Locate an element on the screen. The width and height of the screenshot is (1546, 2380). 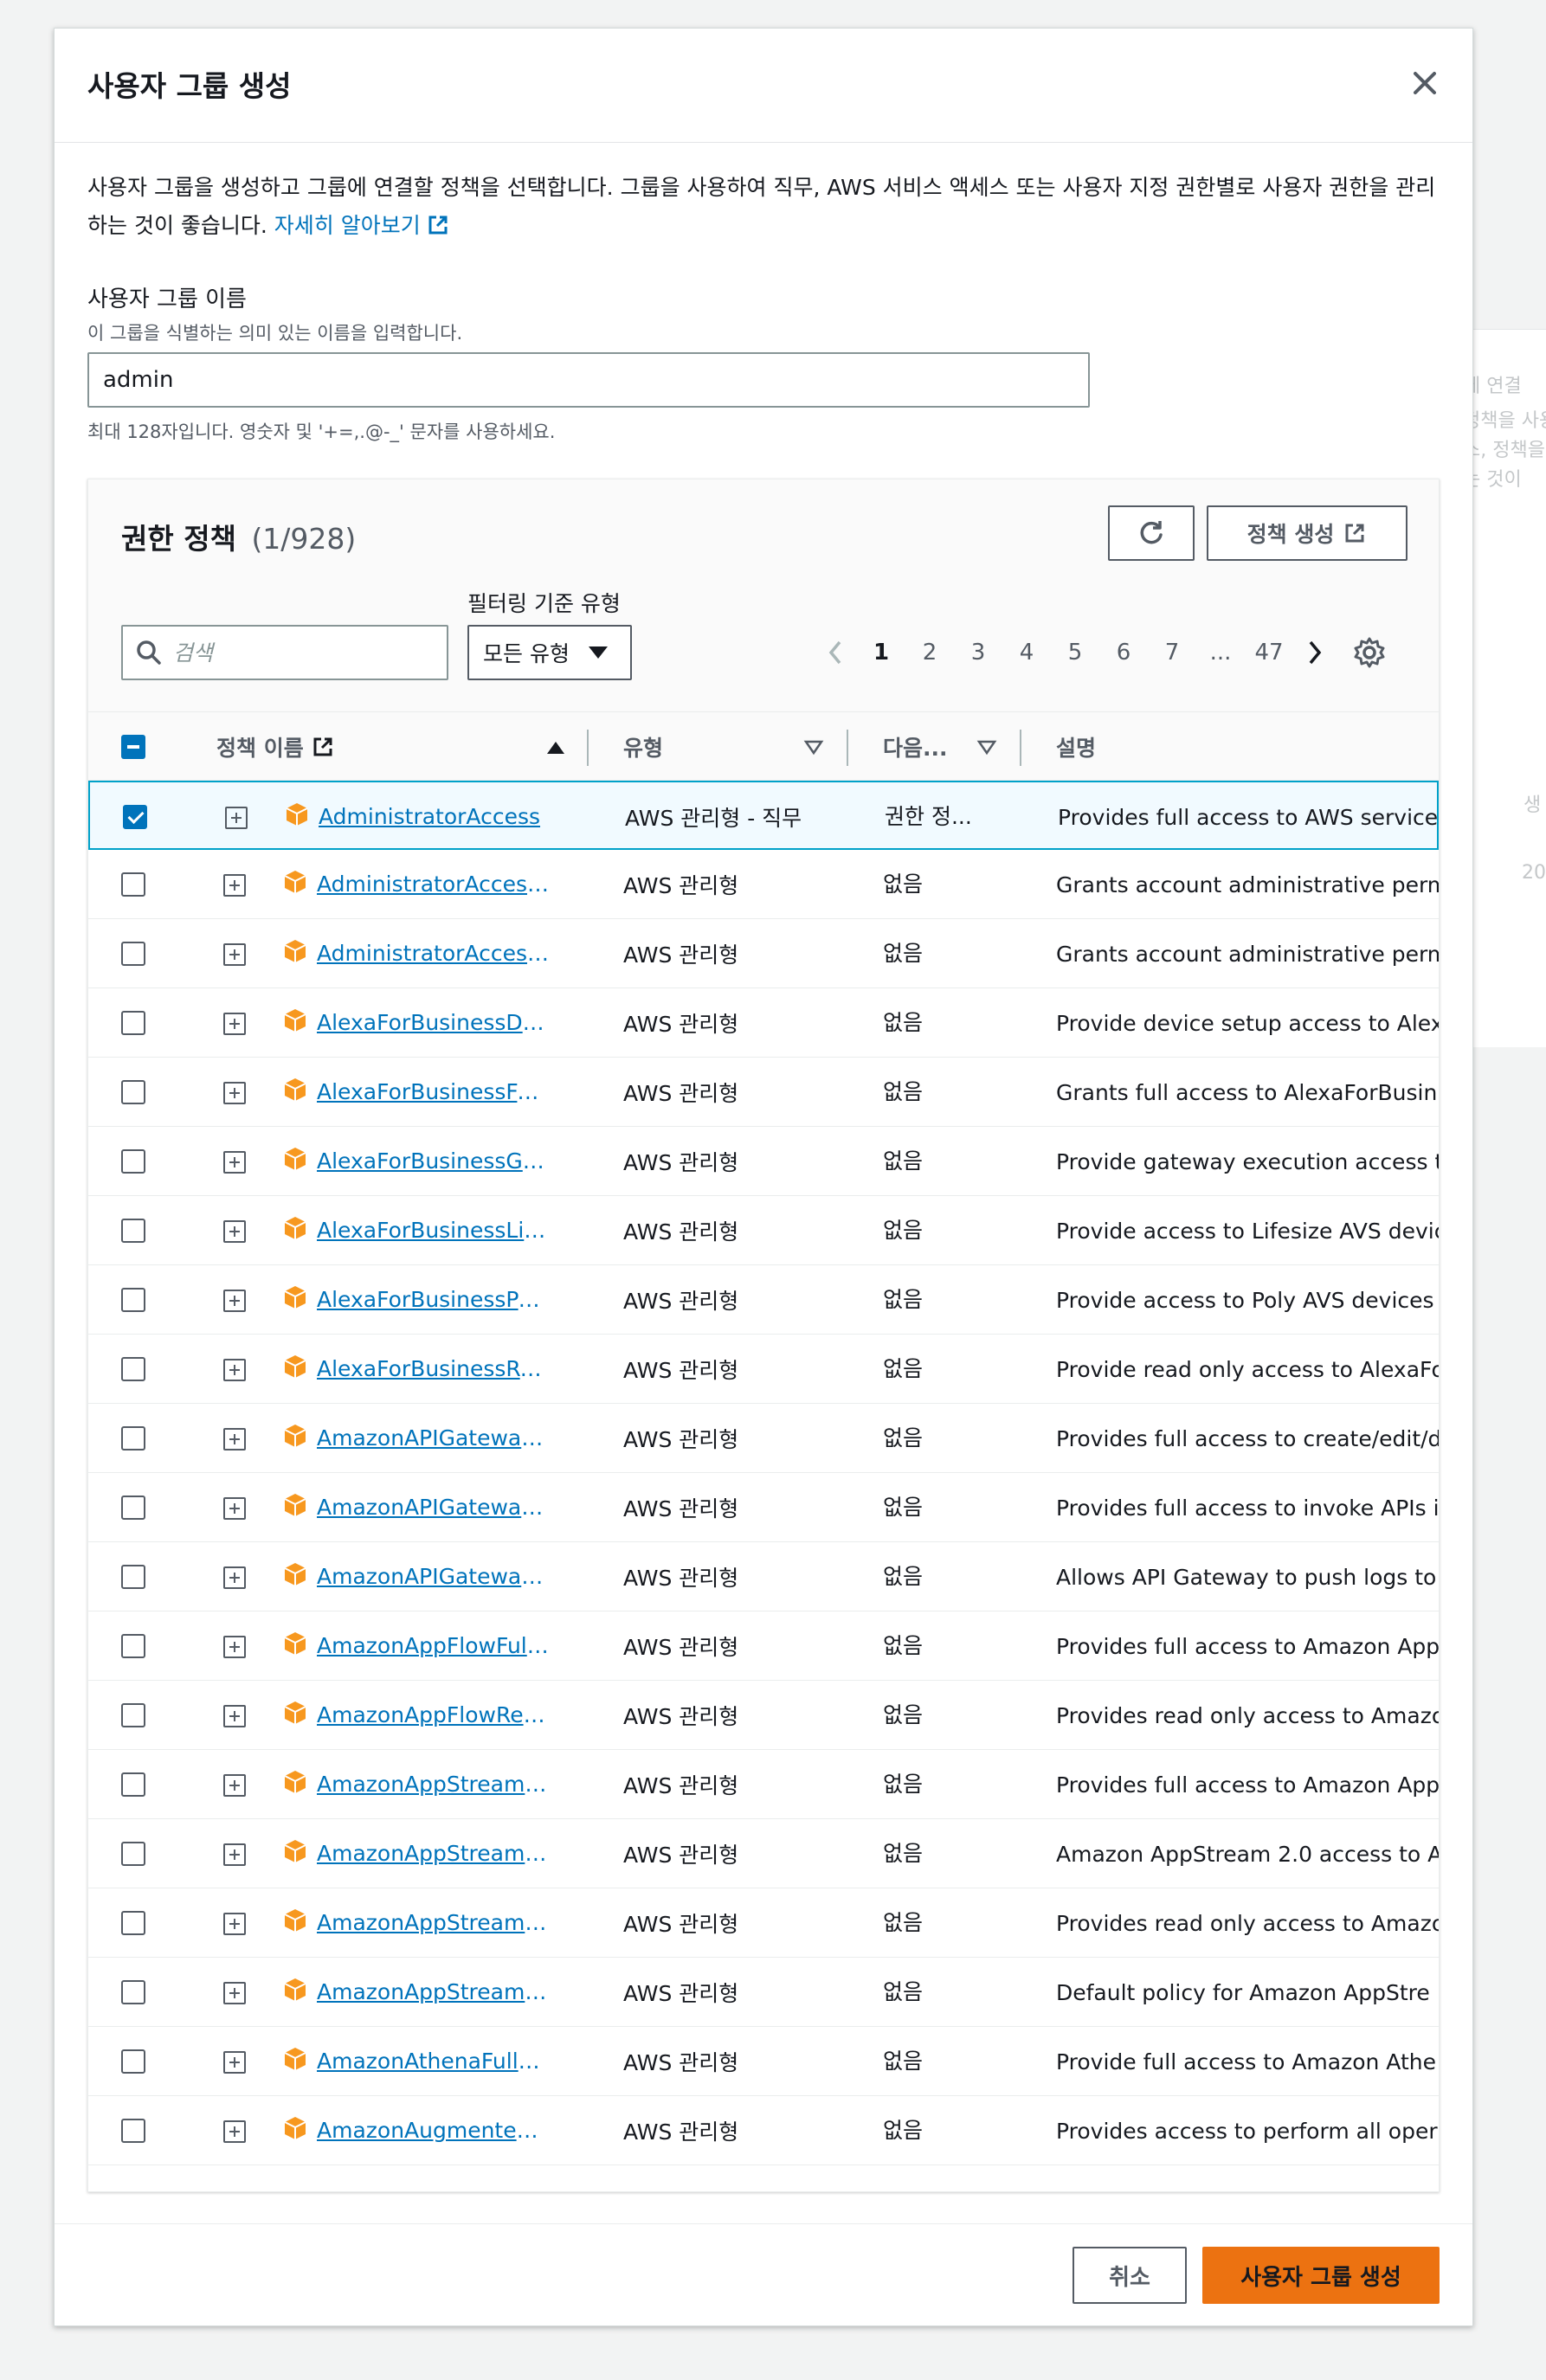
close-icon is located at coordinates (1425, 83).